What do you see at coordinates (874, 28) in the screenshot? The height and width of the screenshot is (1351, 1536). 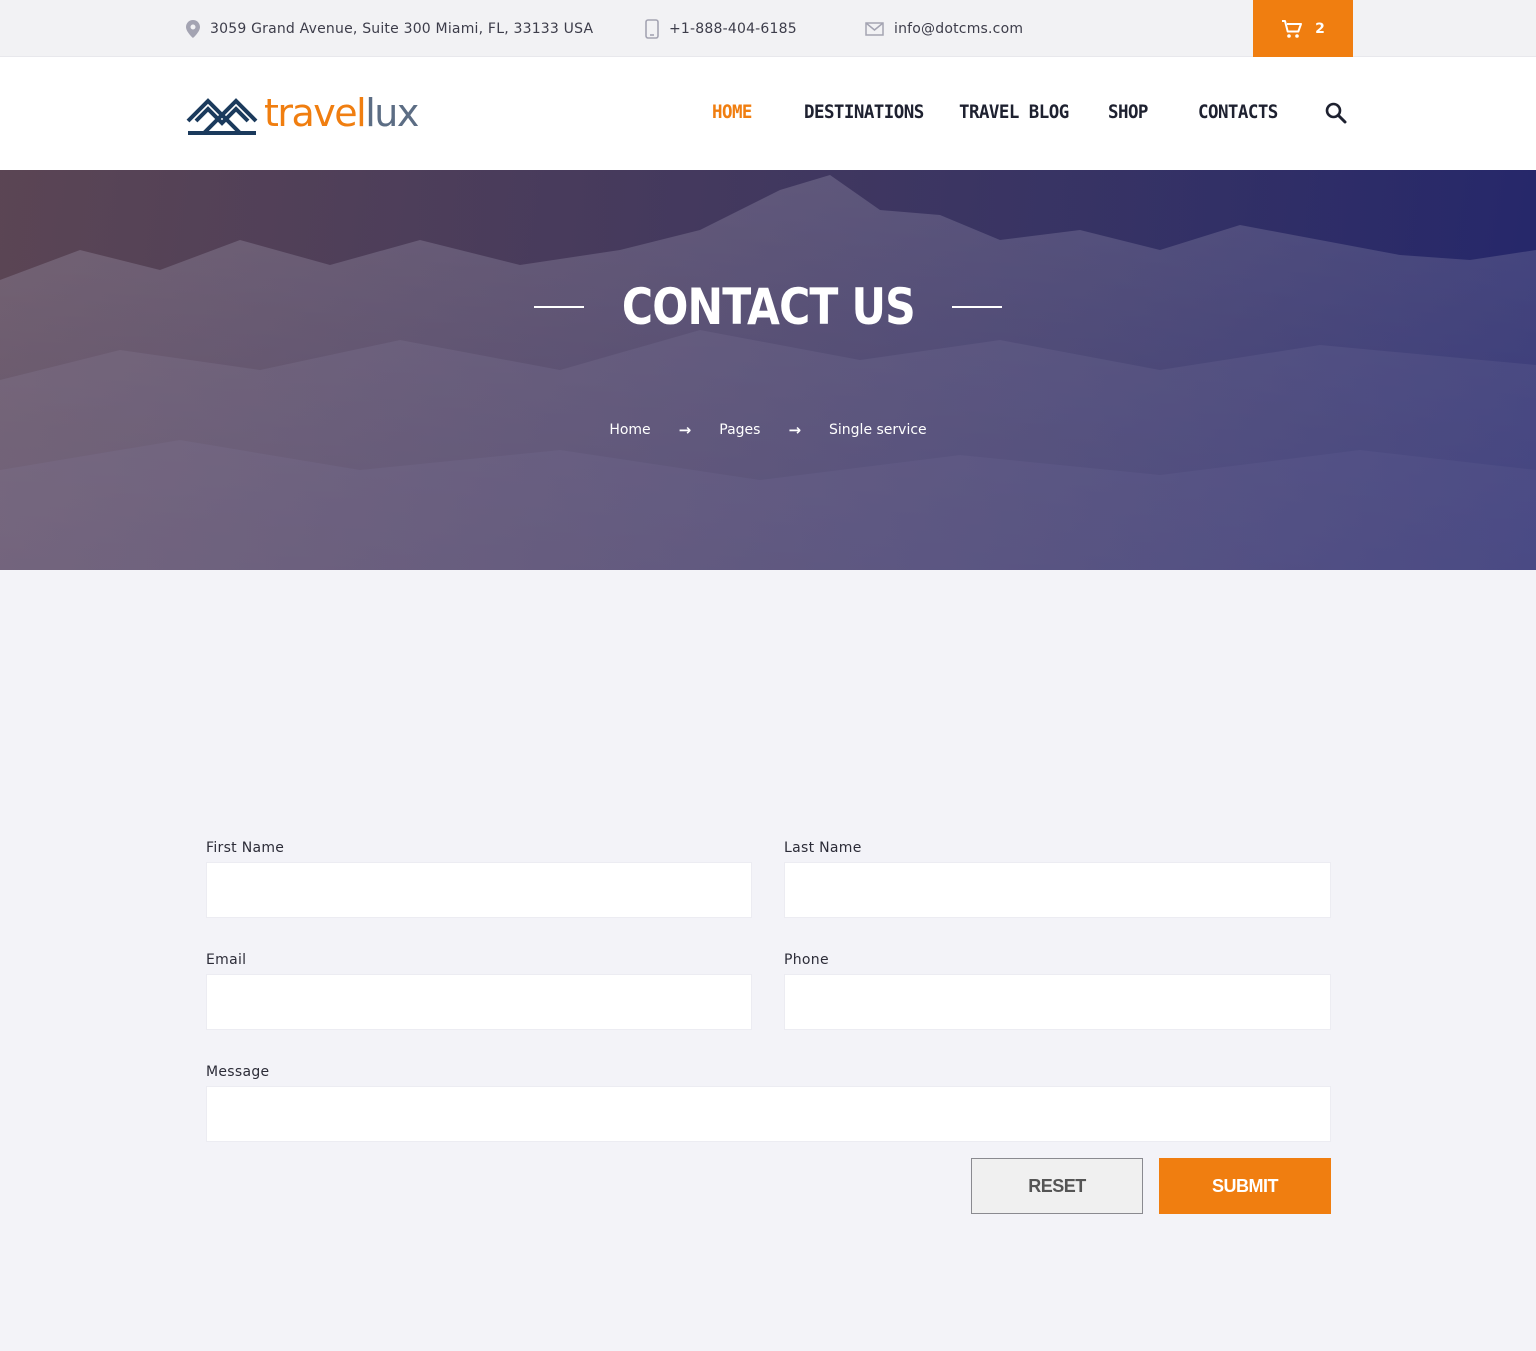 I see `mail-icon` at bounding box center [874, 28].